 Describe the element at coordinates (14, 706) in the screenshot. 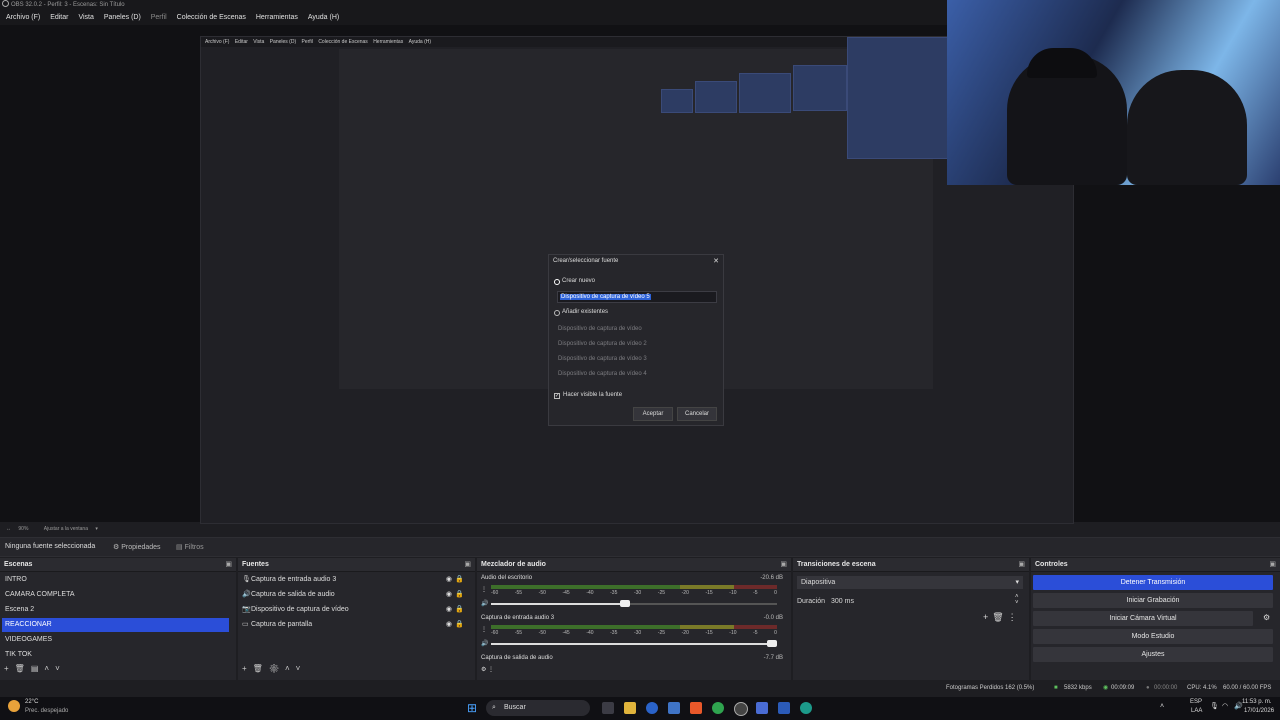

I see `weather-icon` at that location.